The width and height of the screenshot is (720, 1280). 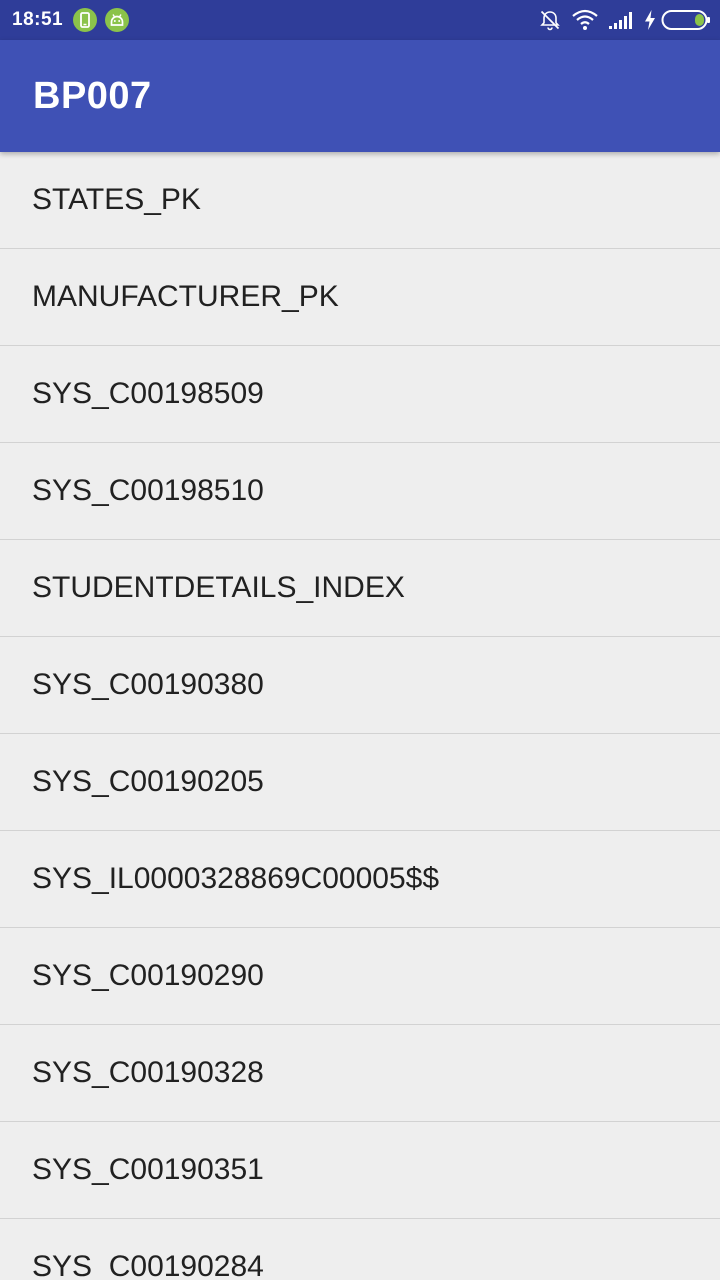 What do you see at coordinates (360, 1170) in the screenshot?
I see `list-item: SYS_C00190351` at bounding box center [360, 1170].